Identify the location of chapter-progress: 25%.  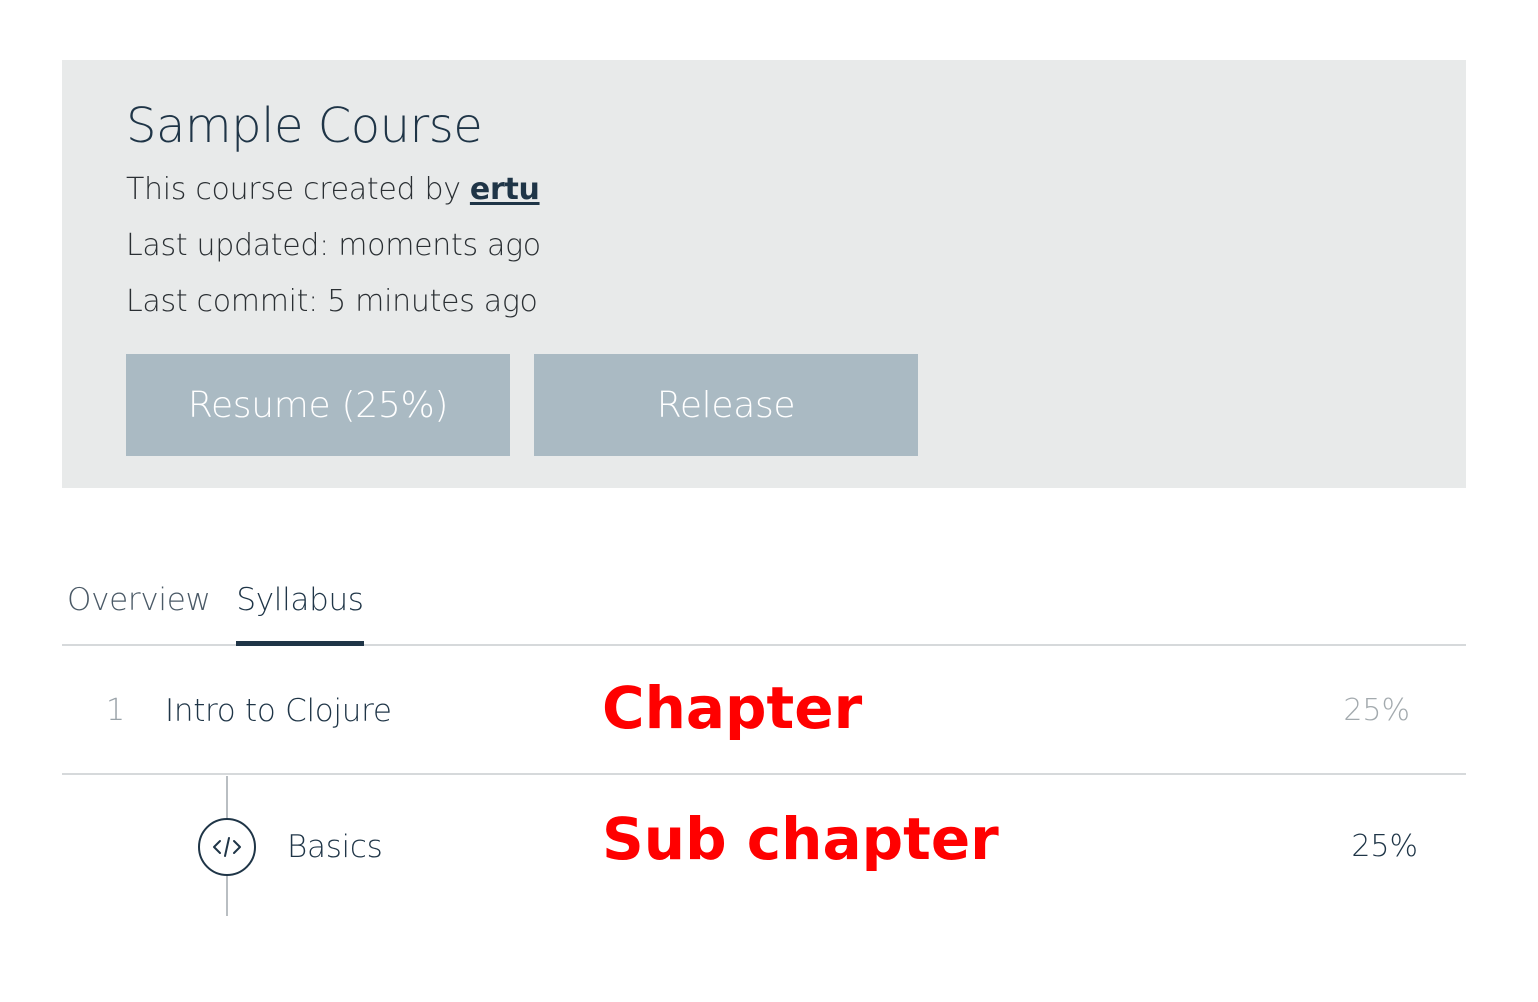
(1376, 710).